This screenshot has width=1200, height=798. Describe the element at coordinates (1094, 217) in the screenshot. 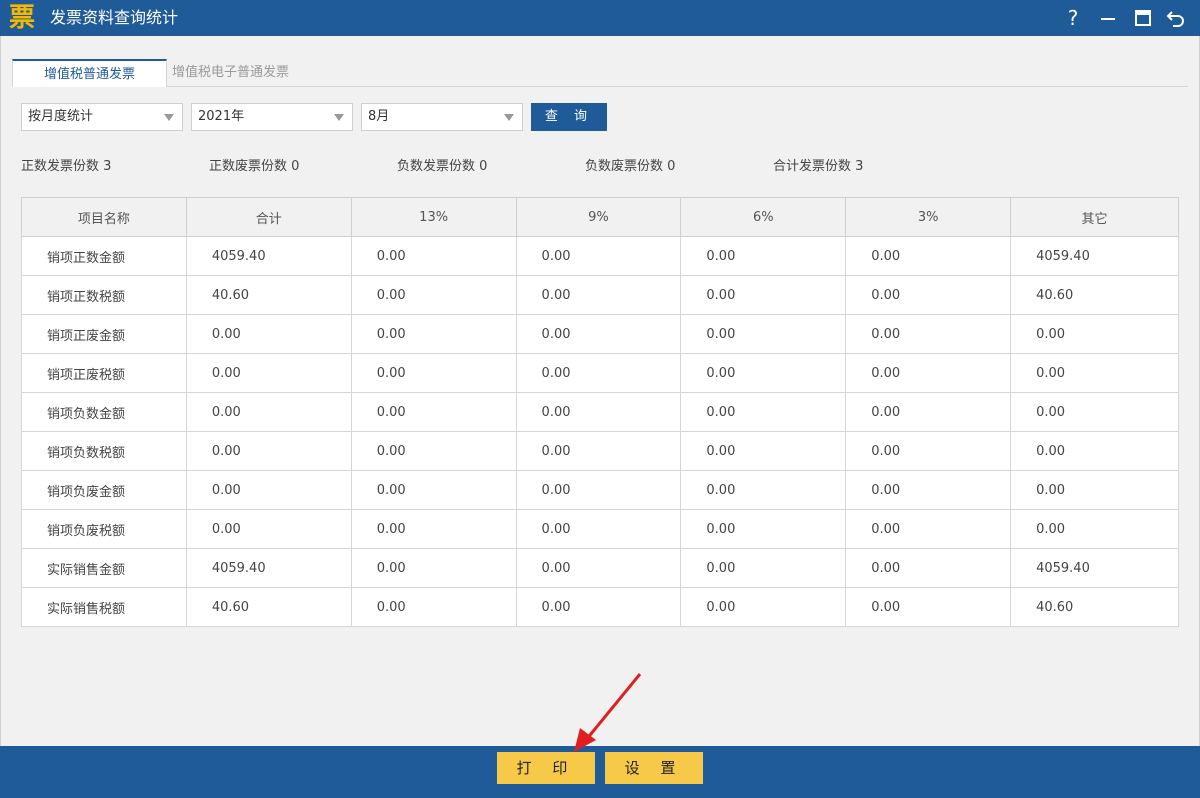

I see `header-other: 其它` at that location.